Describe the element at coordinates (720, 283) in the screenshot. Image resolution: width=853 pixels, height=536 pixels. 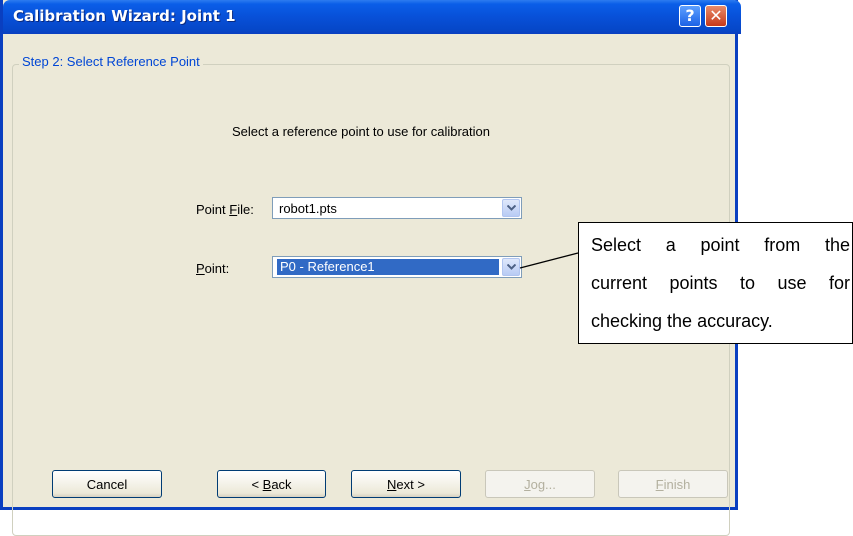
I see `callout-line-2: current points to use for` at that location.